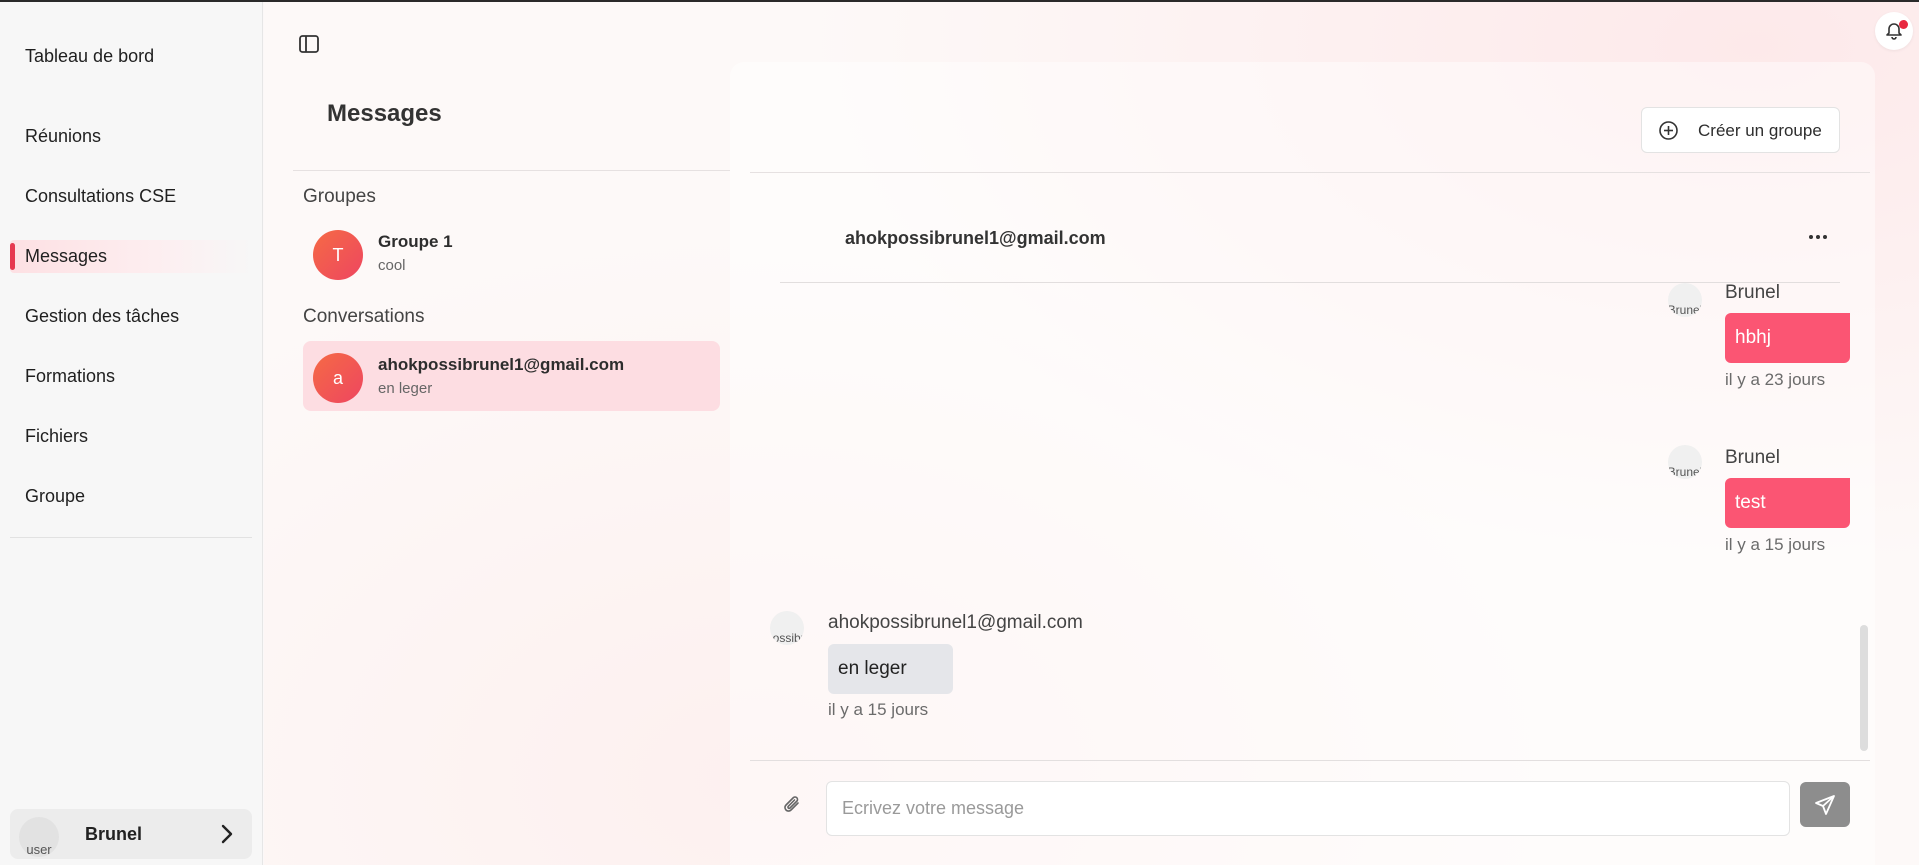  I want to click on user-profile-button: user Brunel, so click(131, 834).